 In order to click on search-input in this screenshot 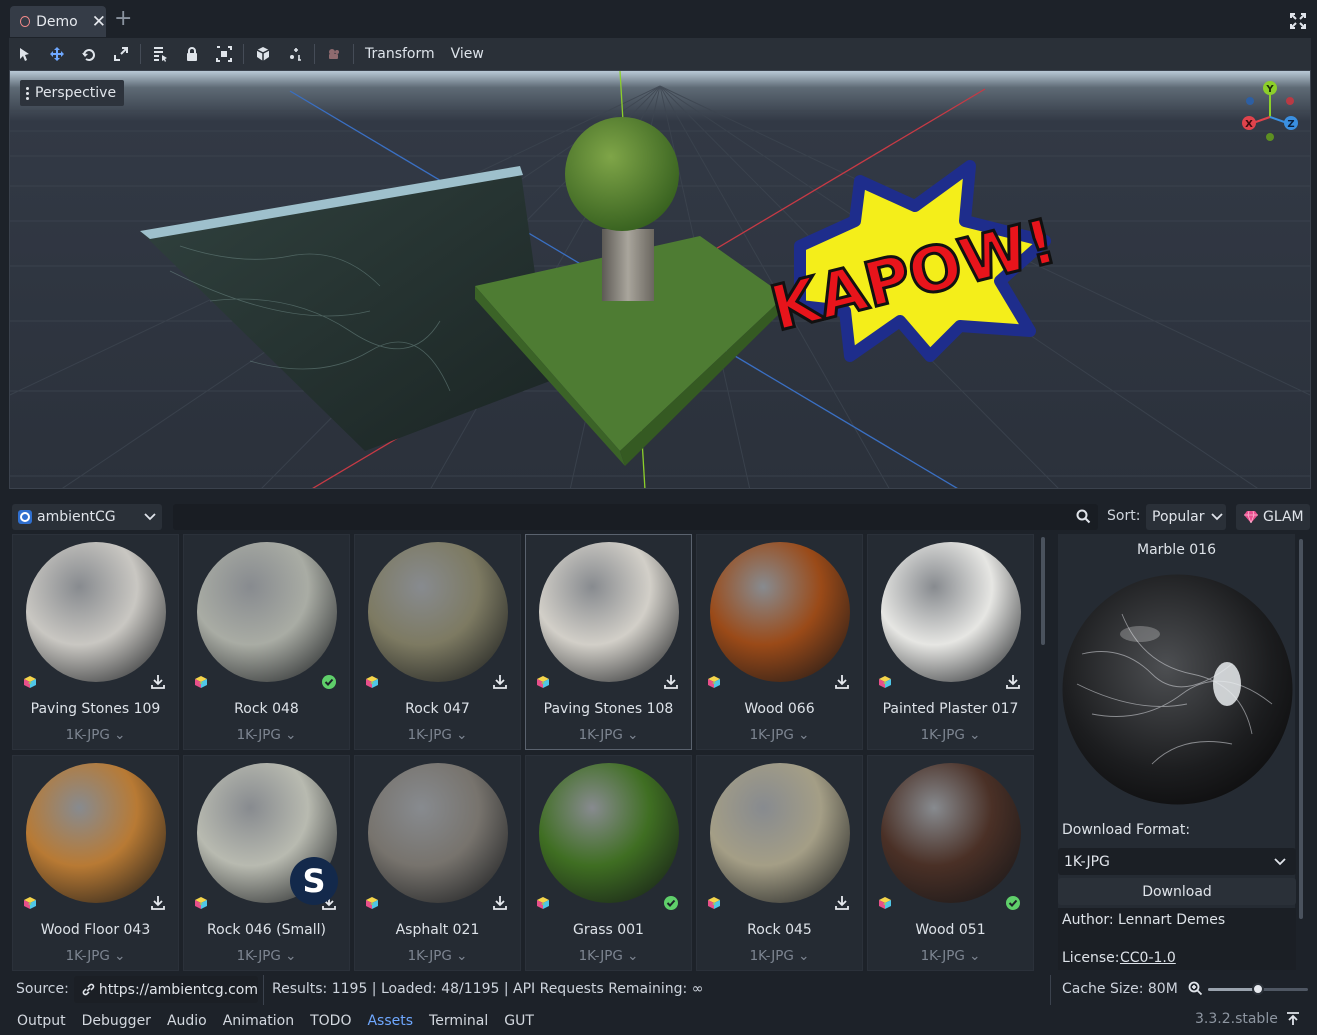, I will do `click(635, 517)`.